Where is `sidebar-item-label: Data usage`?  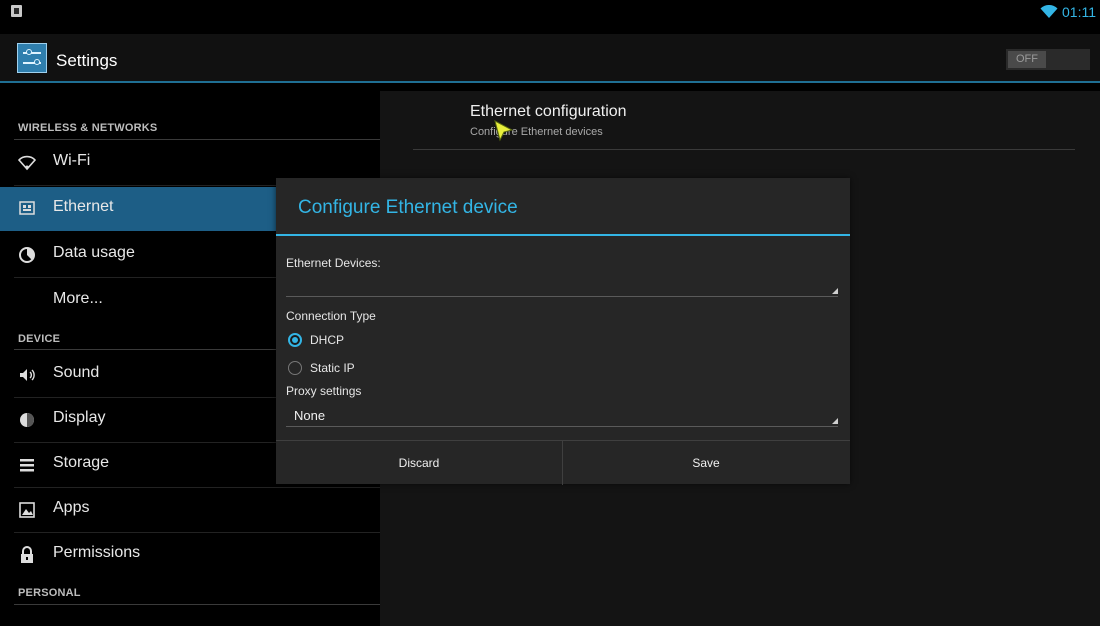 sidebar-item-label: Data usage is located at coordinates (94, 252).